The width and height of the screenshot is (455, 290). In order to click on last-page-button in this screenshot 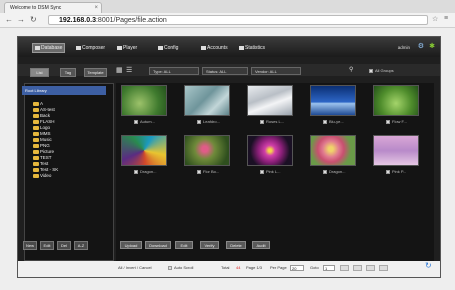, I will do `click(383, 268)`.